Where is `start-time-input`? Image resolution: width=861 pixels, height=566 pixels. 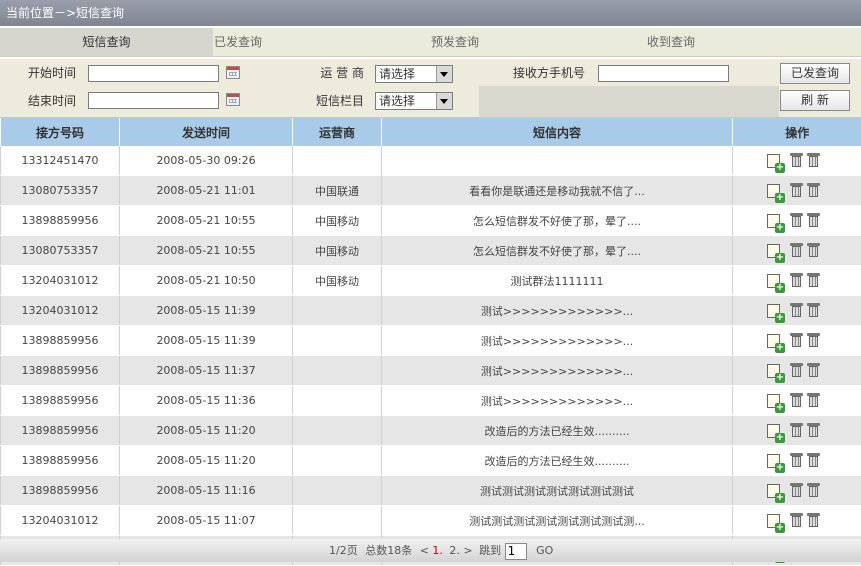 start-time-input is located at coordinates (153, 73).